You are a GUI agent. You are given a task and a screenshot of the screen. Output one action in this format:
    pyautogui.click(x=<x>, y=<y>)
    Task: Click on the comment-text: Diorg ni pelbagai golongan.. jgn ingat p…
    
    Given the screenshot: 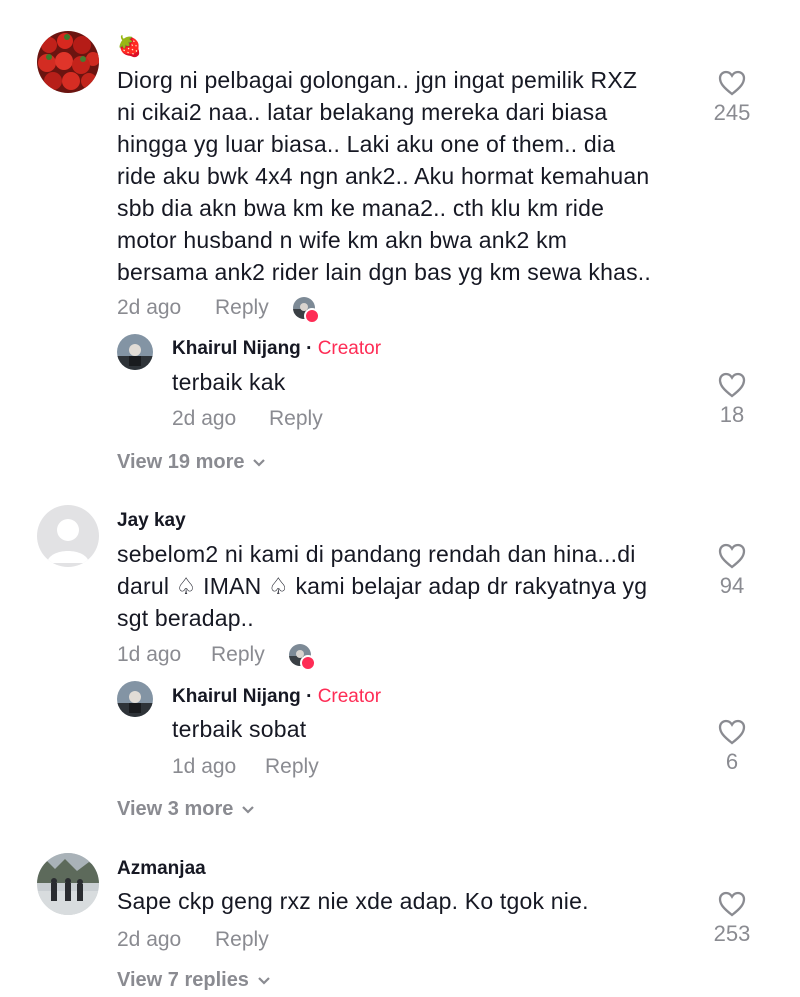 What is the action you would take?
    pyautogui.click(x=384, y=176)
    